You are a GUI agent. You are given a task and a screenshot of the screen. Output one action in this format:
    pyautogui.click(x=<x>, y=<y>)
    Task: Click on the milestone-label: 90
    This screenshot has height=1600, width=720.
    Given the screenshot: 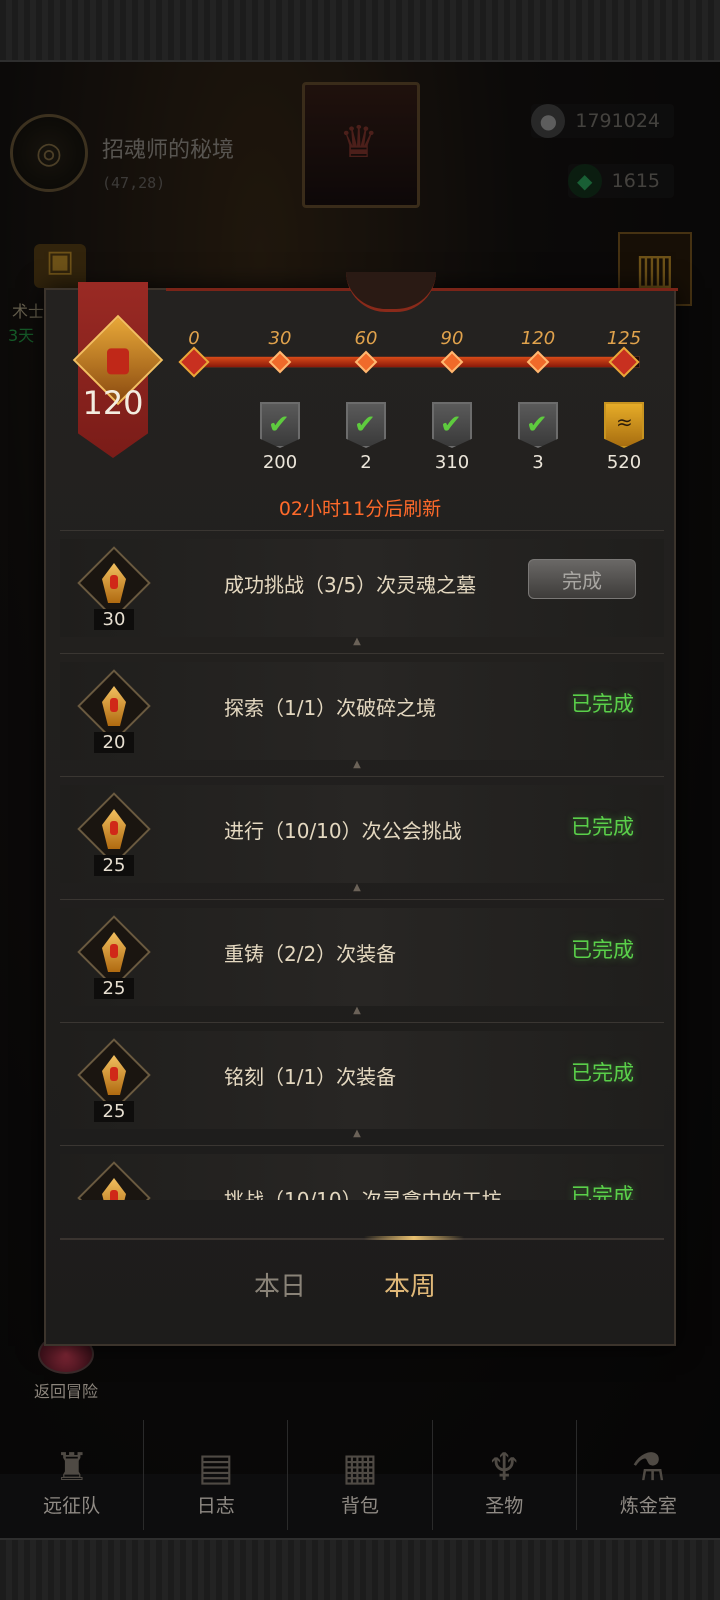 What is the action you would take?
    pyautogui.click(x=452, y=338)
    